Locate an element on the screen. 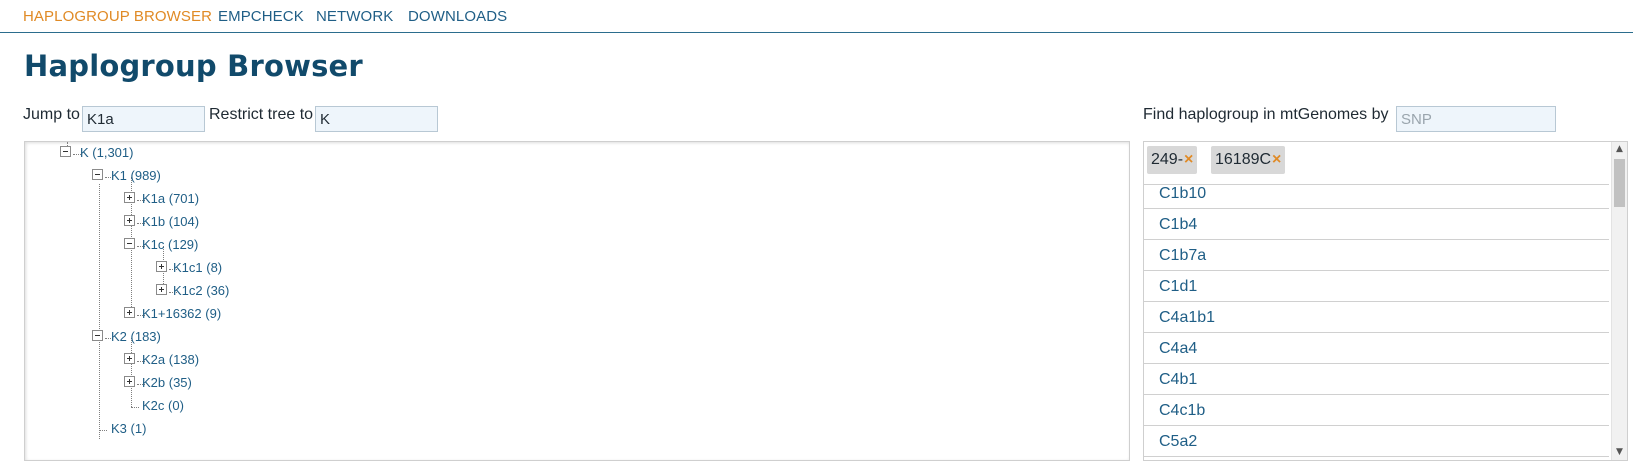  result-item: C5a2 is located at coordinates (1376, 441).